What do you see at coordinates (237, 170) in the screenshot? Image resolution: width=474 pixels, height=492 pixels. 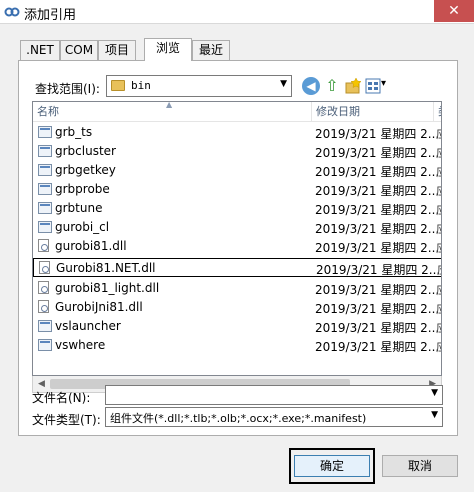 I see `file-row: grbgetkey 2019/3/21 星期四 2... 应` at bounding box center [237, 170].